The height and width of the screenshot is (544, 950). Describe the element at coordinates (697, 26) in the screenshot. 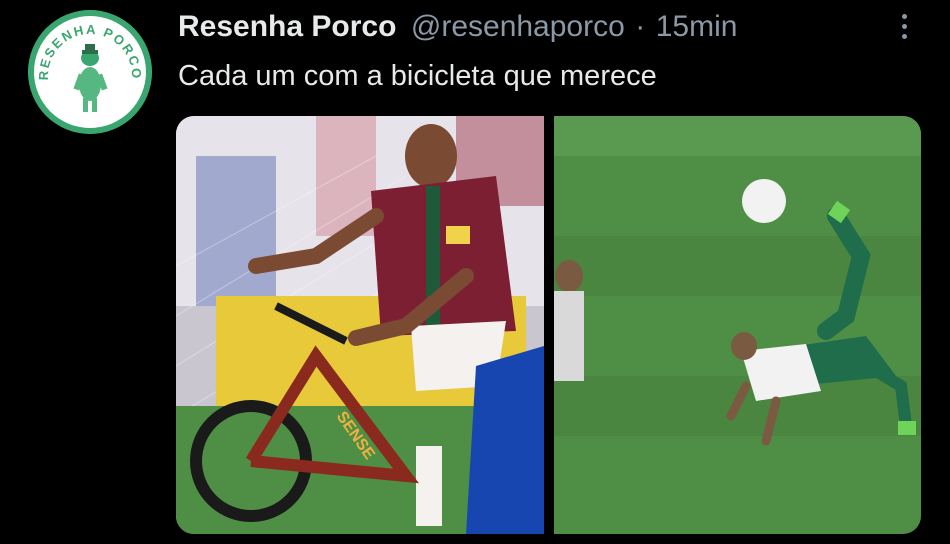

I see `timestamp: 15min` at that location.